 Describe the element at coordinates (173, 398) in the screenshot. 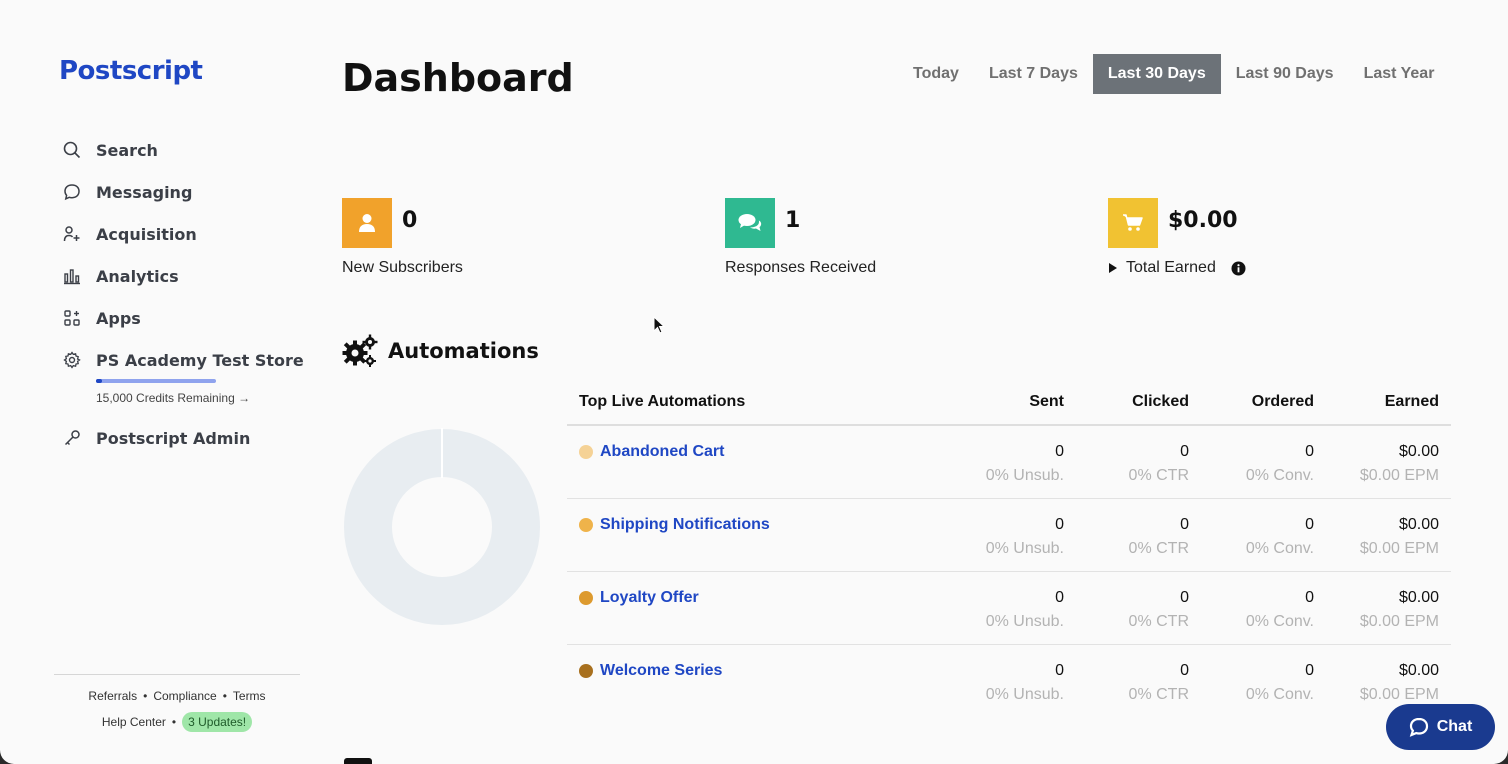

I see `credits-remaining-link: 15,000 Credits Remaining →` at that location.